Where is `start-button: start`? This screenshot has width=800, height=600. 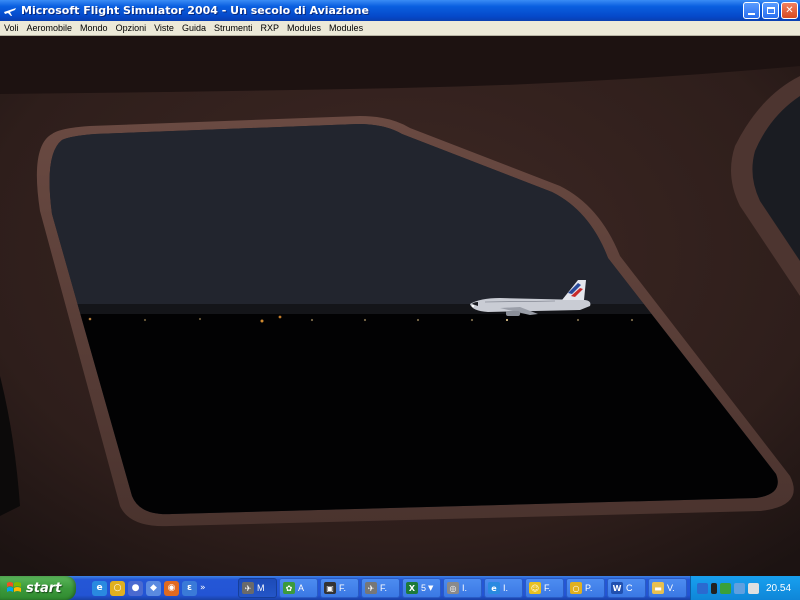 start-button: start is located at coordinates (38, 588).